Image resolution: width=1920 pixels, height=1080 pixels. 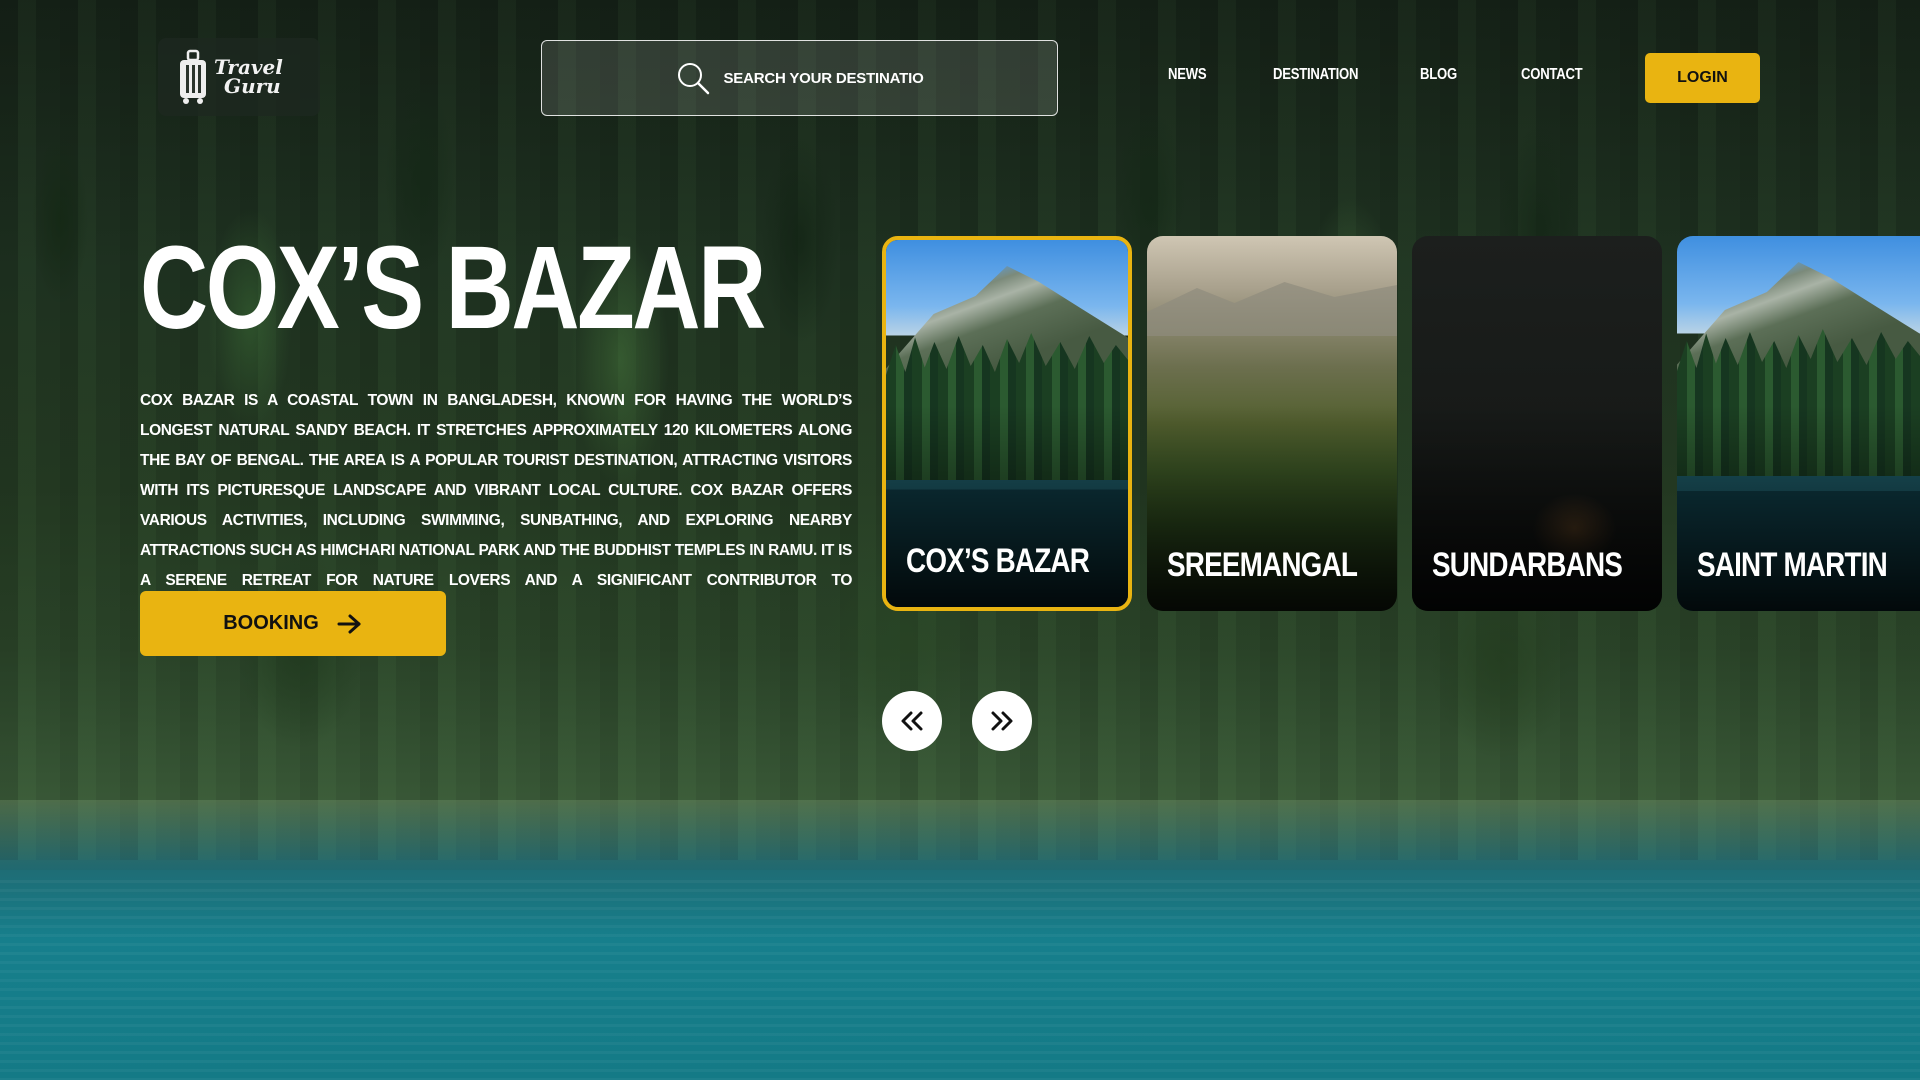 What do you see at coordinates (960, 835) in the screenshot?
I see `shoreline` at bounding box center [960, 835].